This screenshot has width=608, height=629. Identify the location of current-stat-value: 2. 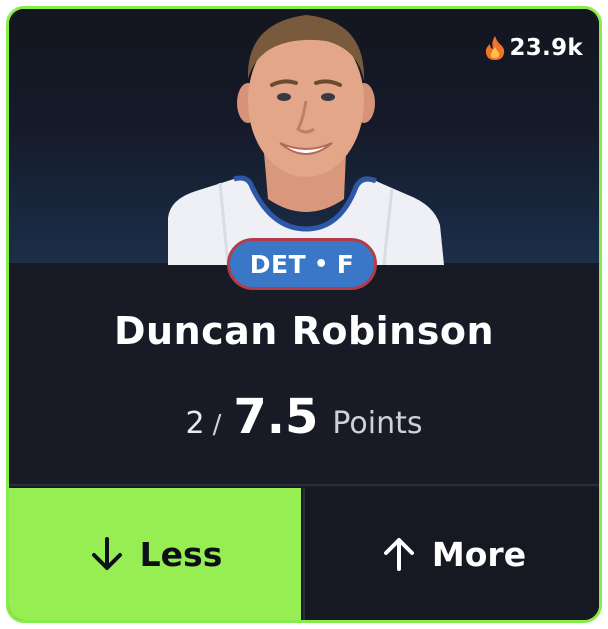
(195, 423).